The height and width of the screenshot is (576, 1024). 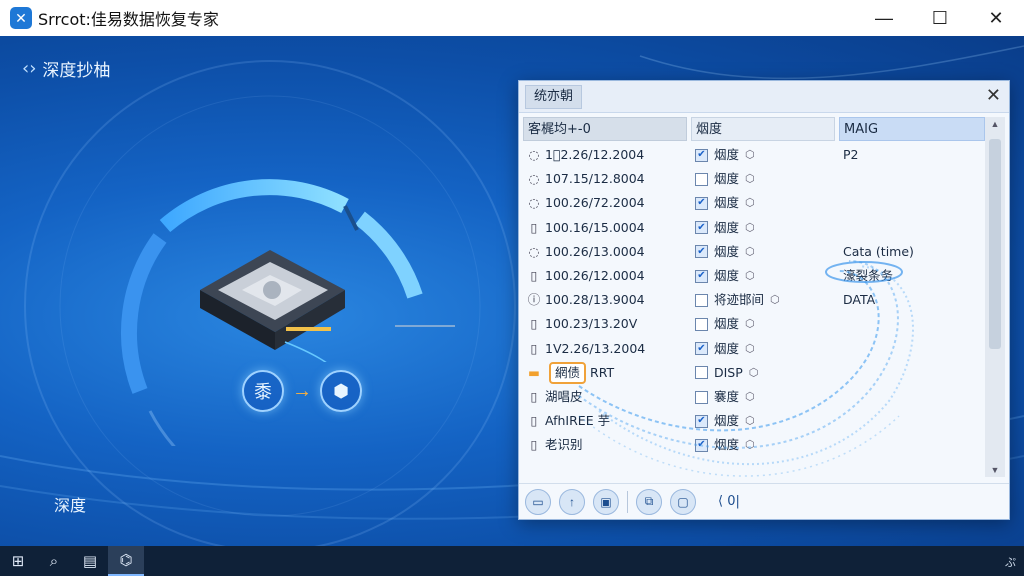 I want to click on copy-icon: ⧉, so click(x=649, y=501).